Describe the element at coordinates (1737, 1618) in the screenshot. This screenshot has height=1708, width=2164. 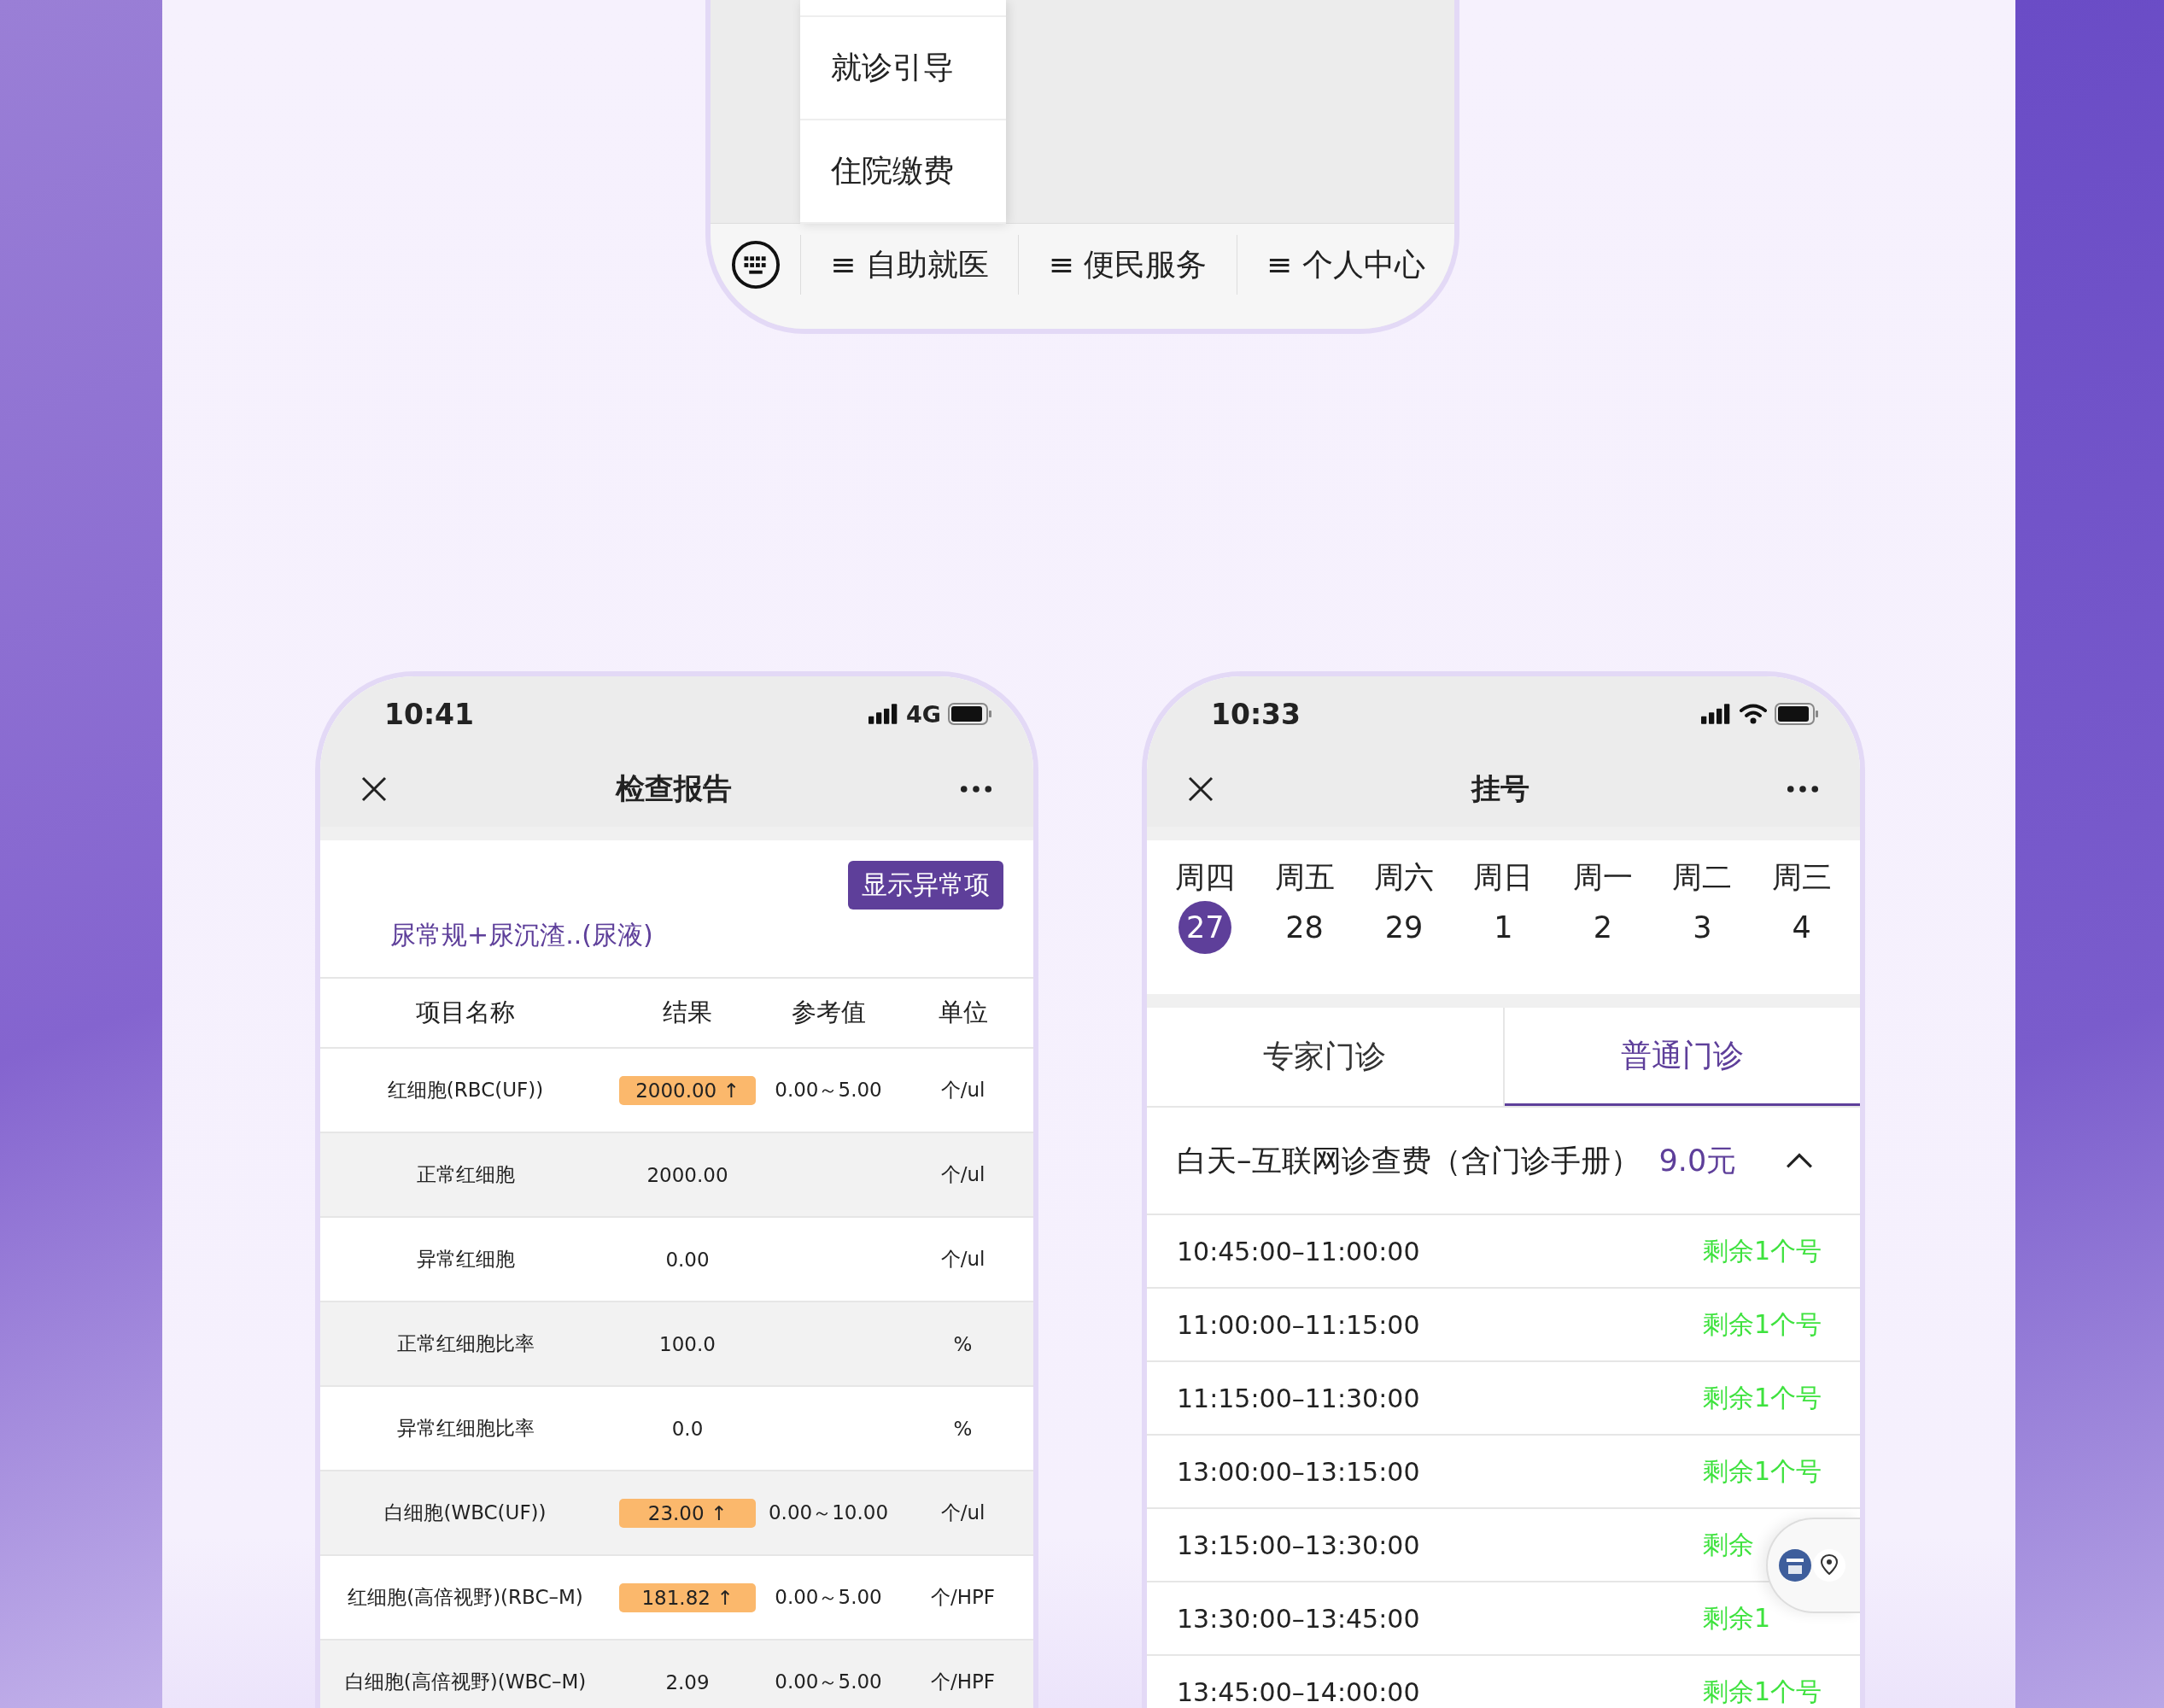
I see `remaining-count: 剩余1` at that location.